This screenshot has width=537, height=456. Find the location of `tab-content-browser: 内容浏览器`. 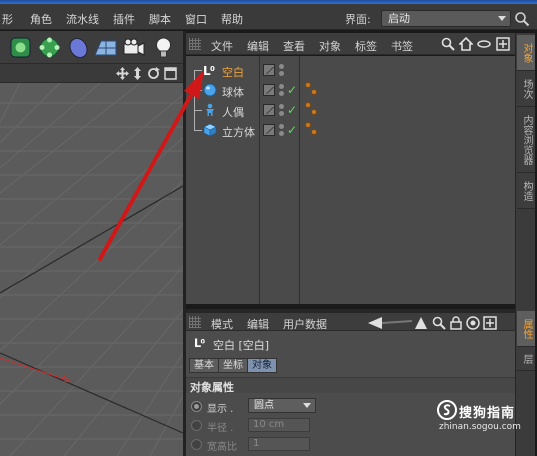

tab-content-browser: 内容浏览器 is located at coordinates (526, 140).